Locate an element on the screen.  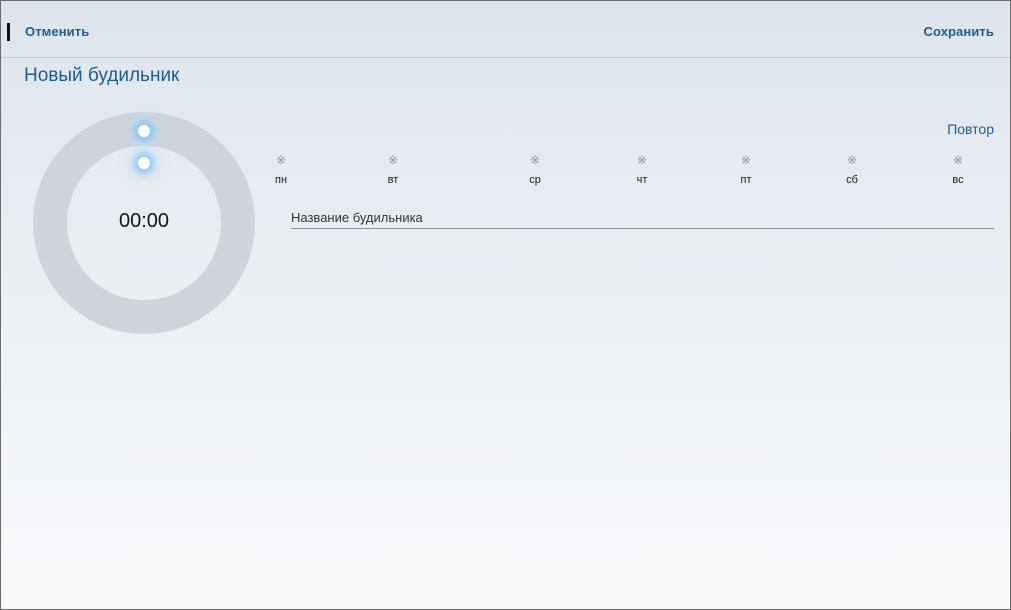
weekday-toggle-sun: ※ вс is located at coordinates (958, 169).